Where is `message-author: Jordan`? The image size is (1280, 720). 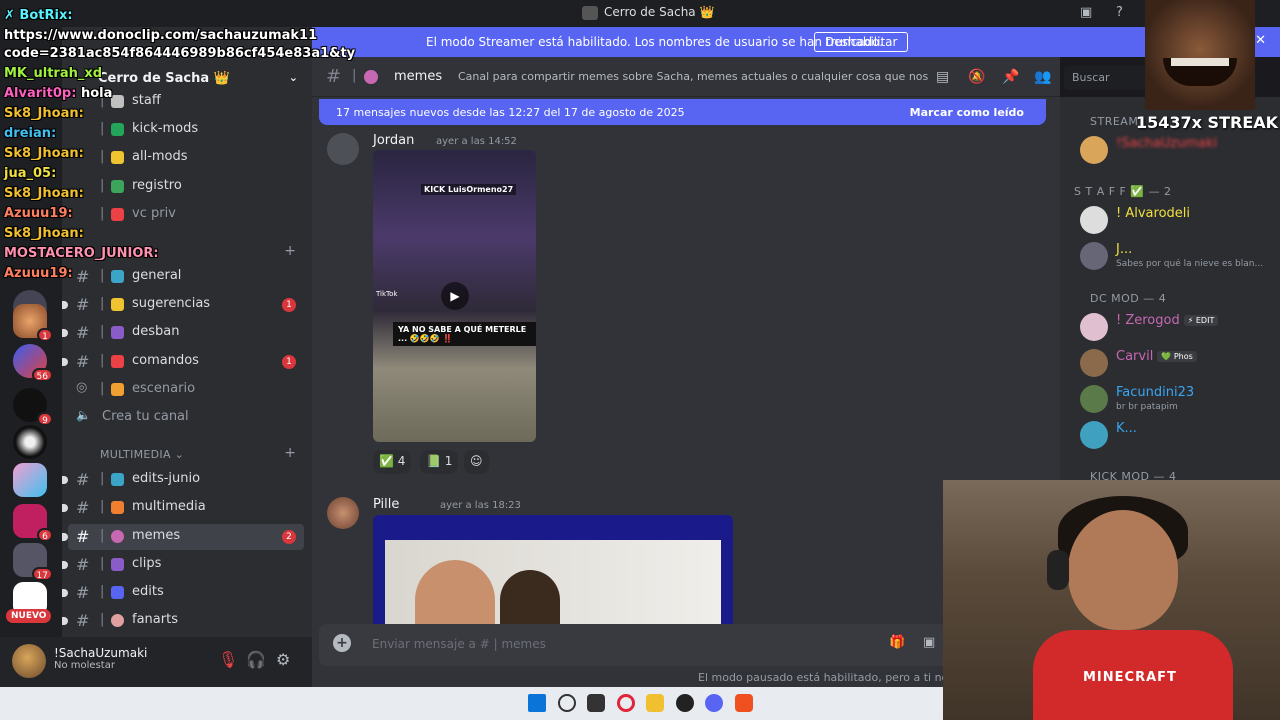 message-author: Jordan is located at coordinates (393, 140).